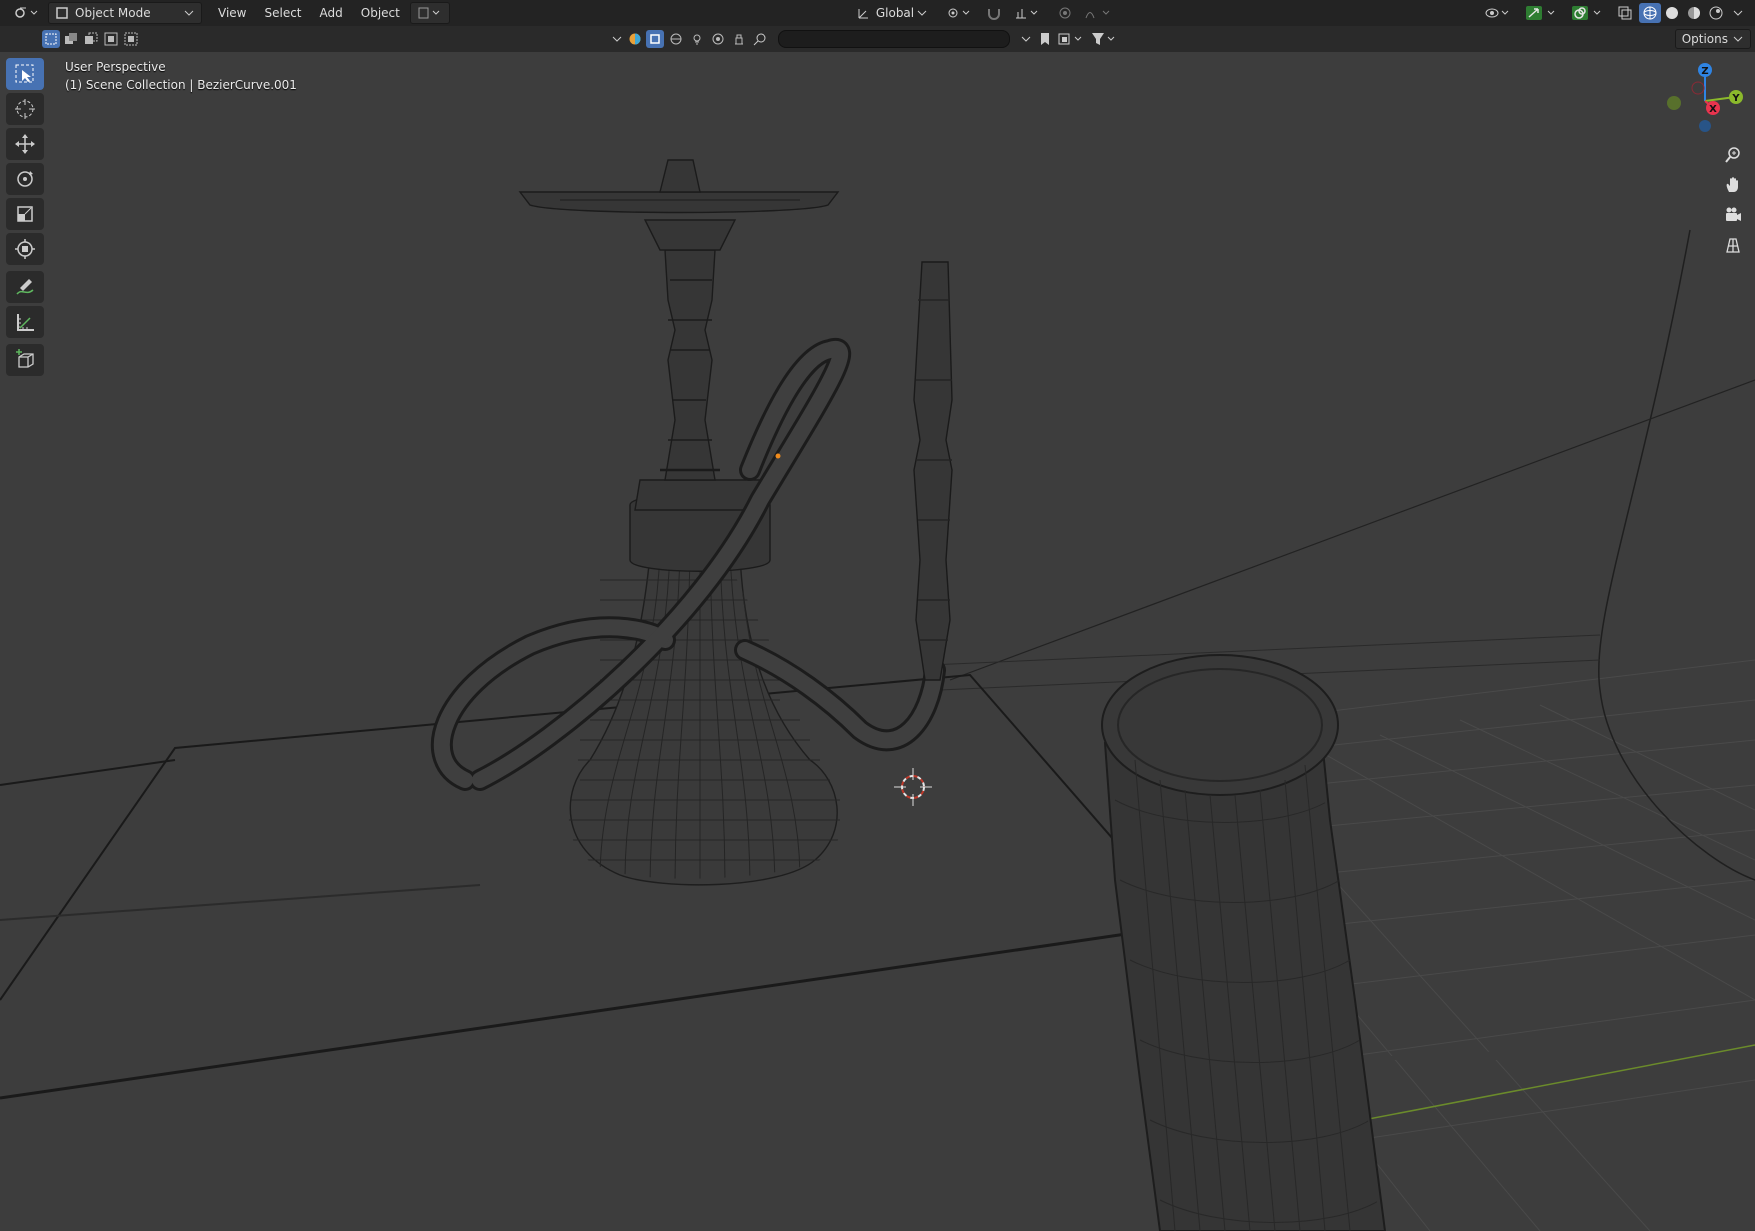 This screenshot has width=1755, height=1231. What do you see at coordinates (1244, 942) in the screenshot?
I see `cylinder-pillar` at bounding box center [1244, 942].